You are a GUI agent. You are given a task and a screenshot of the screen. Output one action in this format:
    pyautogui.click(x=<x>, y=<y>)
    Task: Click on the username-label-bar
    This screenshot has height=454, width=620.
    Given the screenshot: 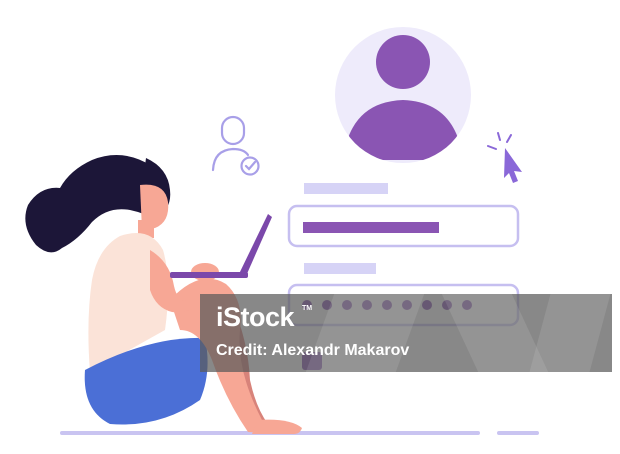 What is the action you would take?
    pyautogui.click(x=346, y=188)
    